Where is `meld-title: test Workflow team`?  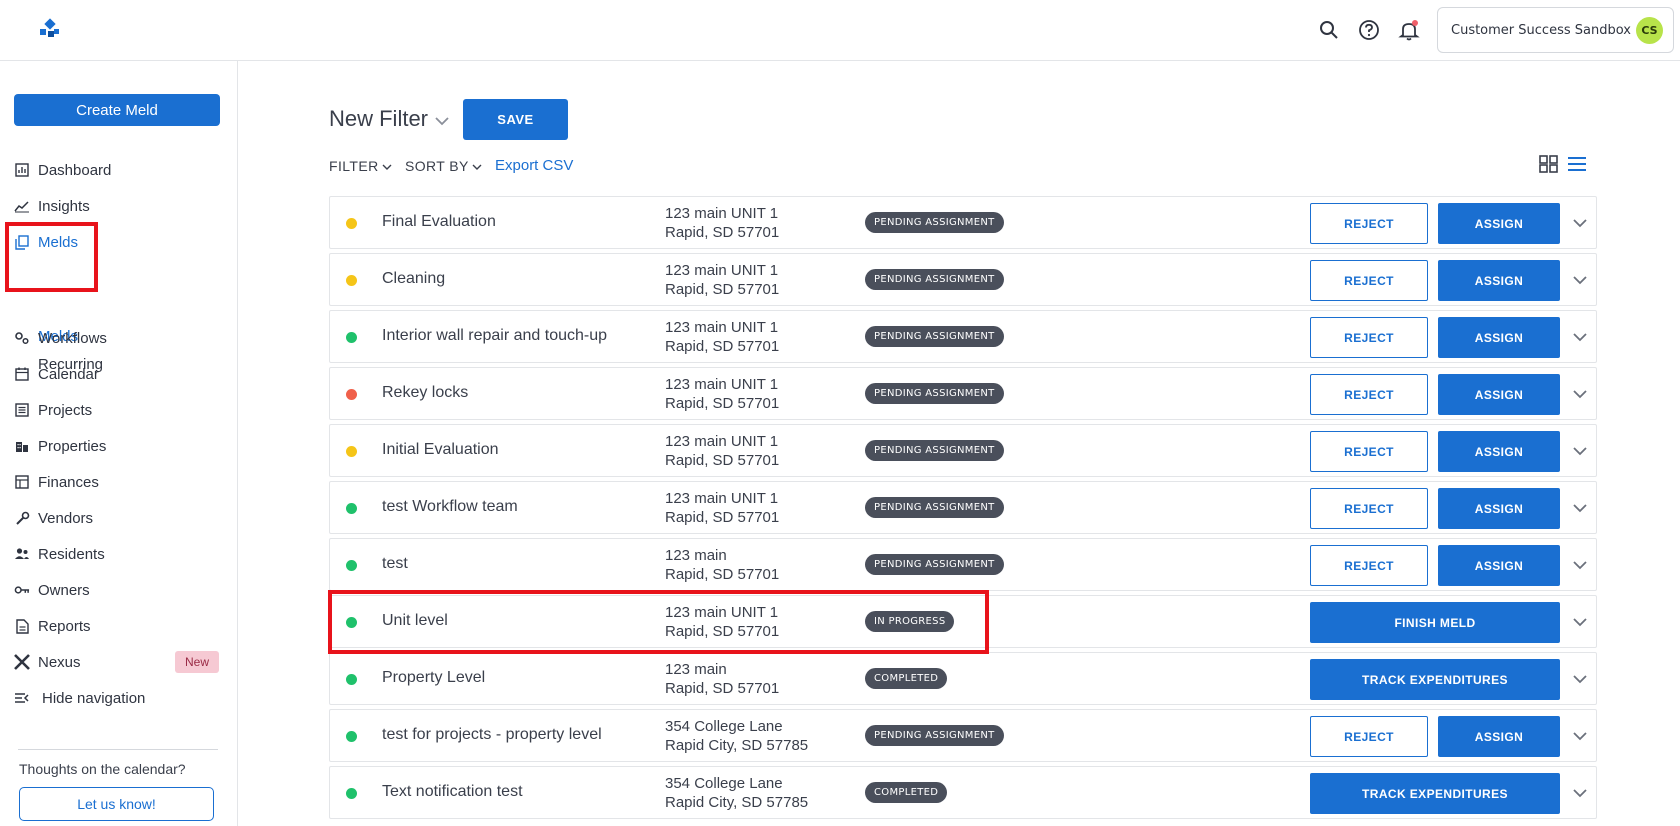 meld-title: test Workflow team is located at coordinates (450, 507).